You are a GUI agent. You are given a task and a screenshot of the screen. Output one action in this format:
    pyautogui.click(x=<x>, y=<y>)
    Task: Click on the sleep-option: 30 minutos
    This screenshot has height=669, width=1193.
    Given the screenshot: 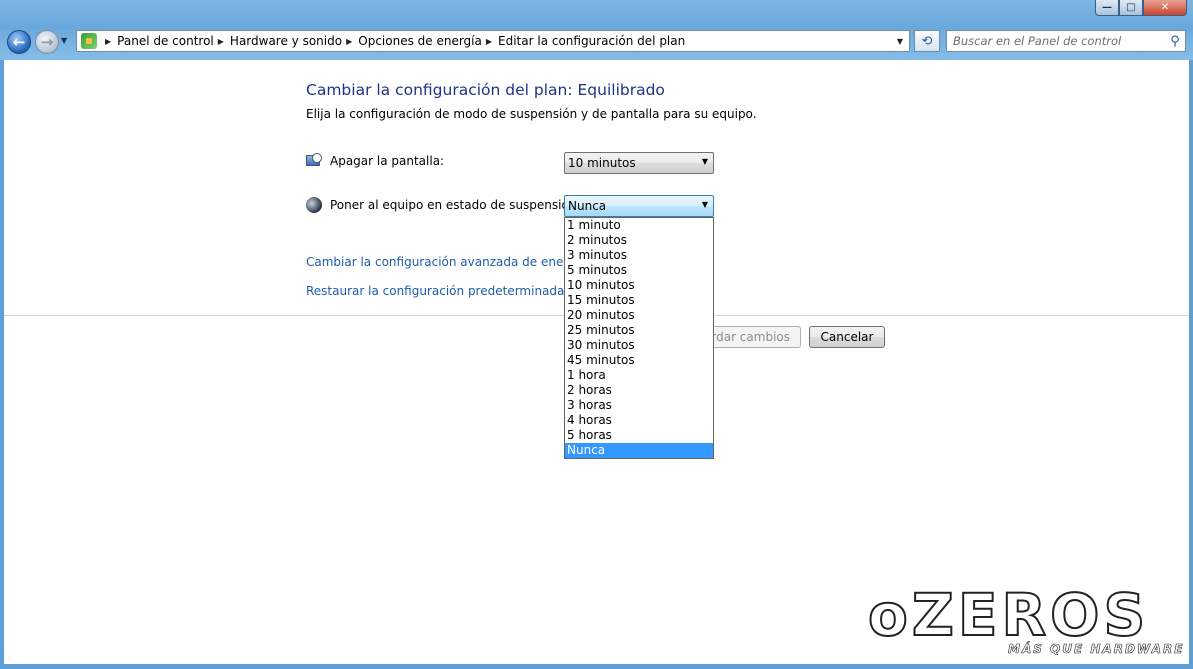 What is the action you would take?
    pyautogui.click(x=639, y=345)
    